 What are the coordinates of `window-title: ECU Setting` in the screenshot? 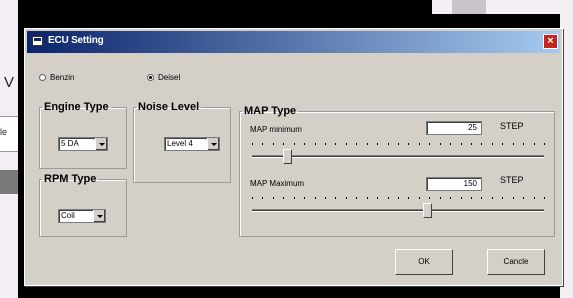 It's located at (76, 40).